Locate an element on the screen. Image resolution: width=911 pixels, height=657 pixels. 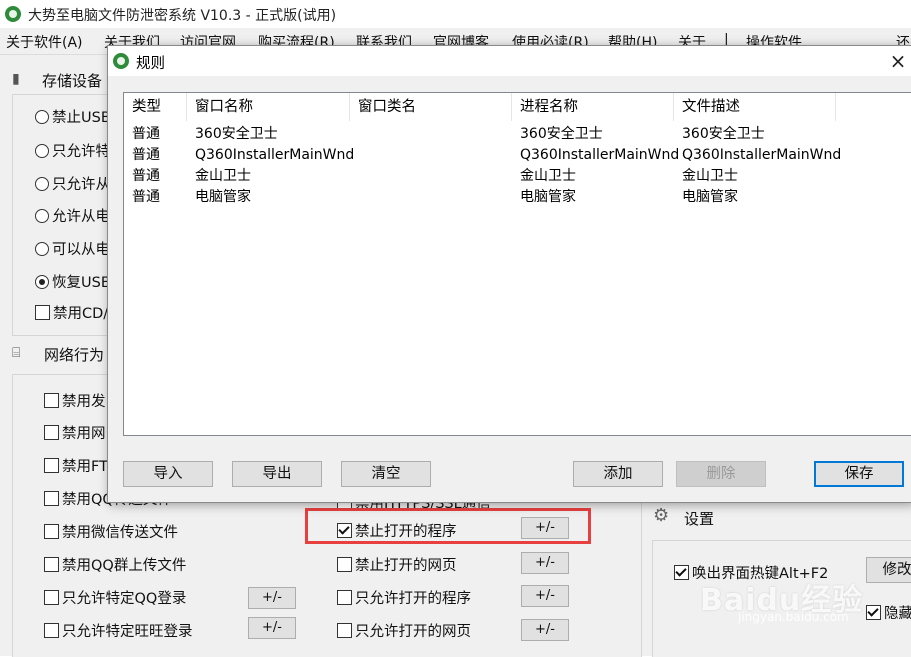
dialog-title: 规则 is located at coordinates (150, 64).